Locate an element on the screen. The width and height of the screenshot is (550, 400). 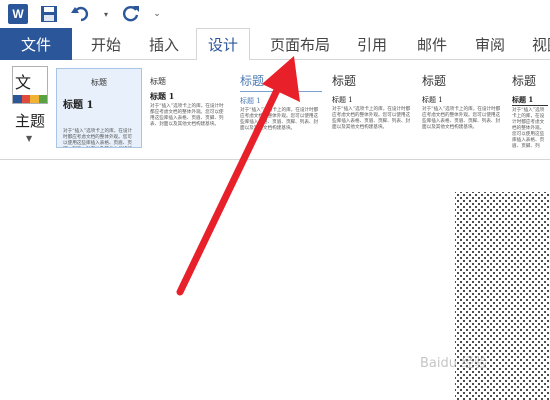
quick-access-toolbar: W ▾ ⌄ is located at coordinates (275, 14).